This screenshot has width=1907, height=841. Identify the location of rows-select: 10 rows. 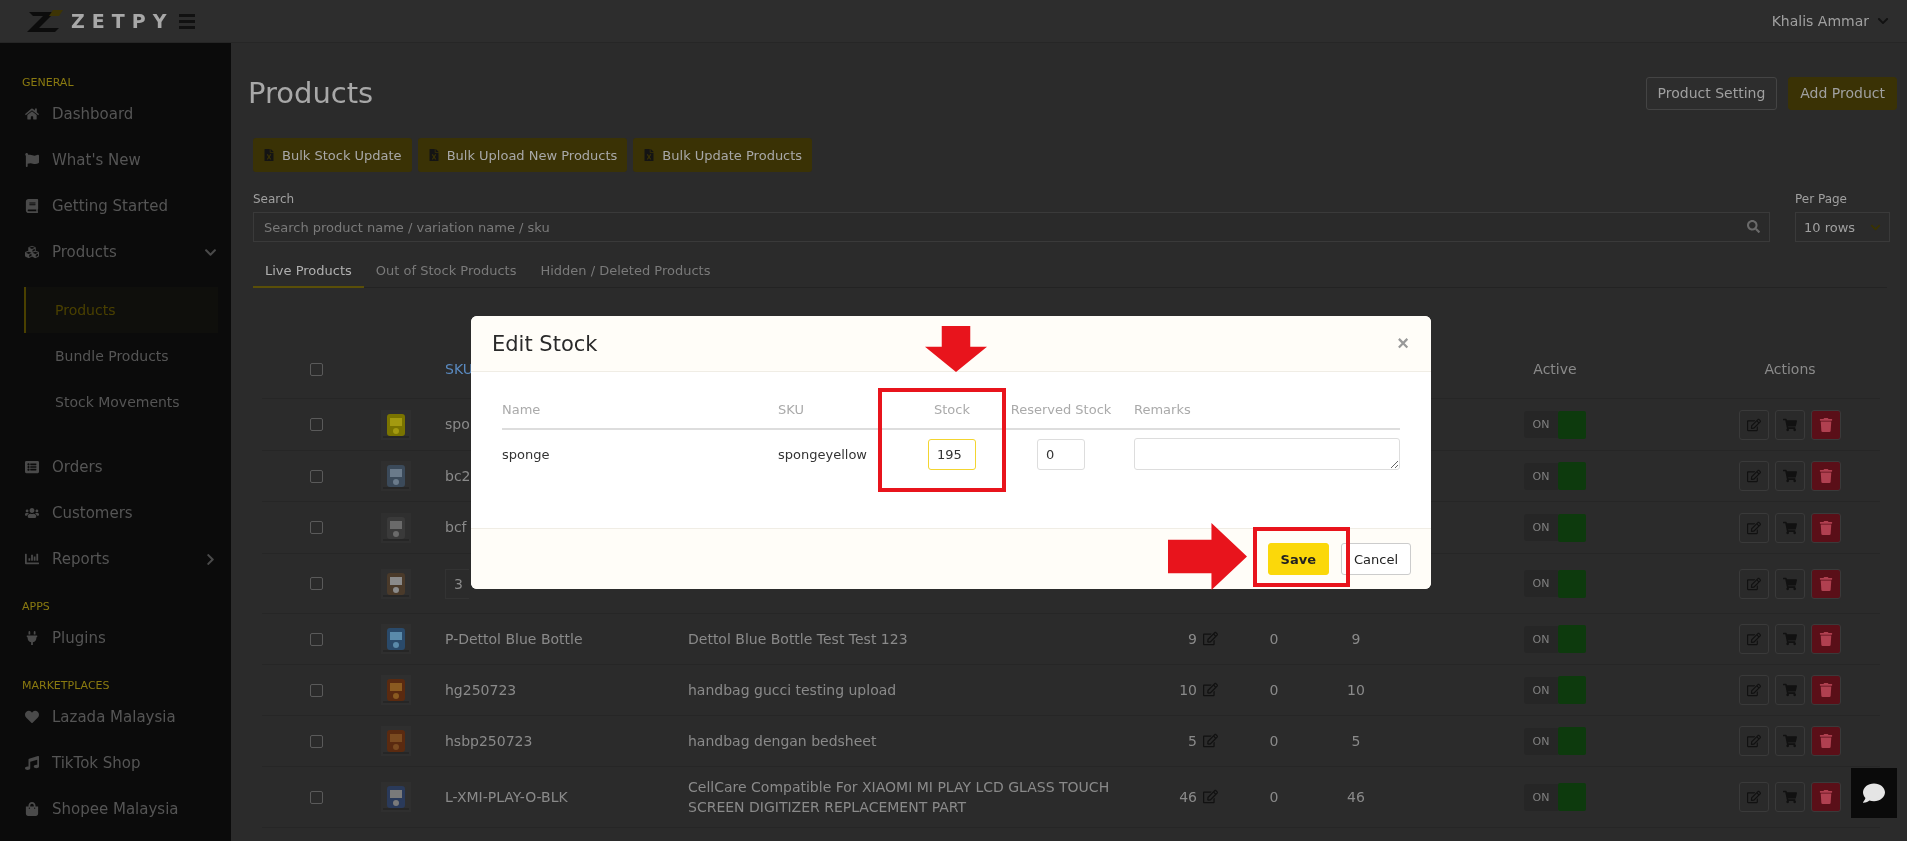
(1842, 227).